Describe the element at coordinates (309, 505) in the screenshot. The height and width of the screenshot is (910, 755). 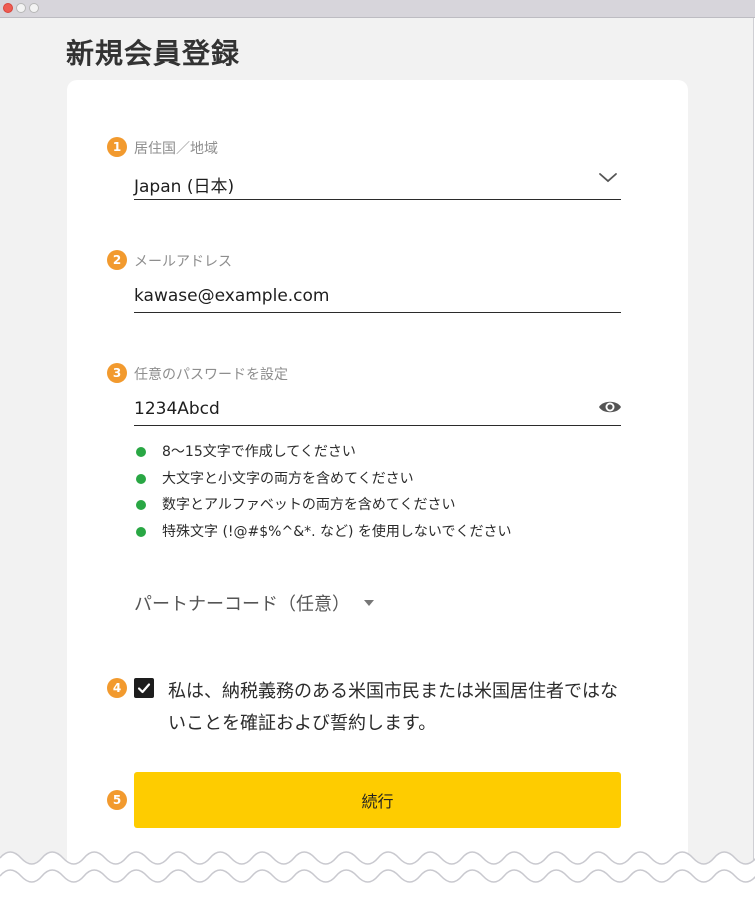
I see `password-rule-text: 数字とアルファベットの両方を含めてください` at that location.